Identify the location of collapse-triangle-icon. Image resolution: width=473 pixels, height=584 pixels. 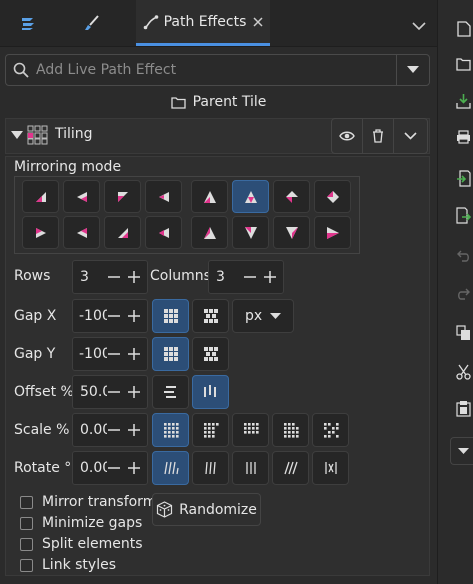
(17, 135).